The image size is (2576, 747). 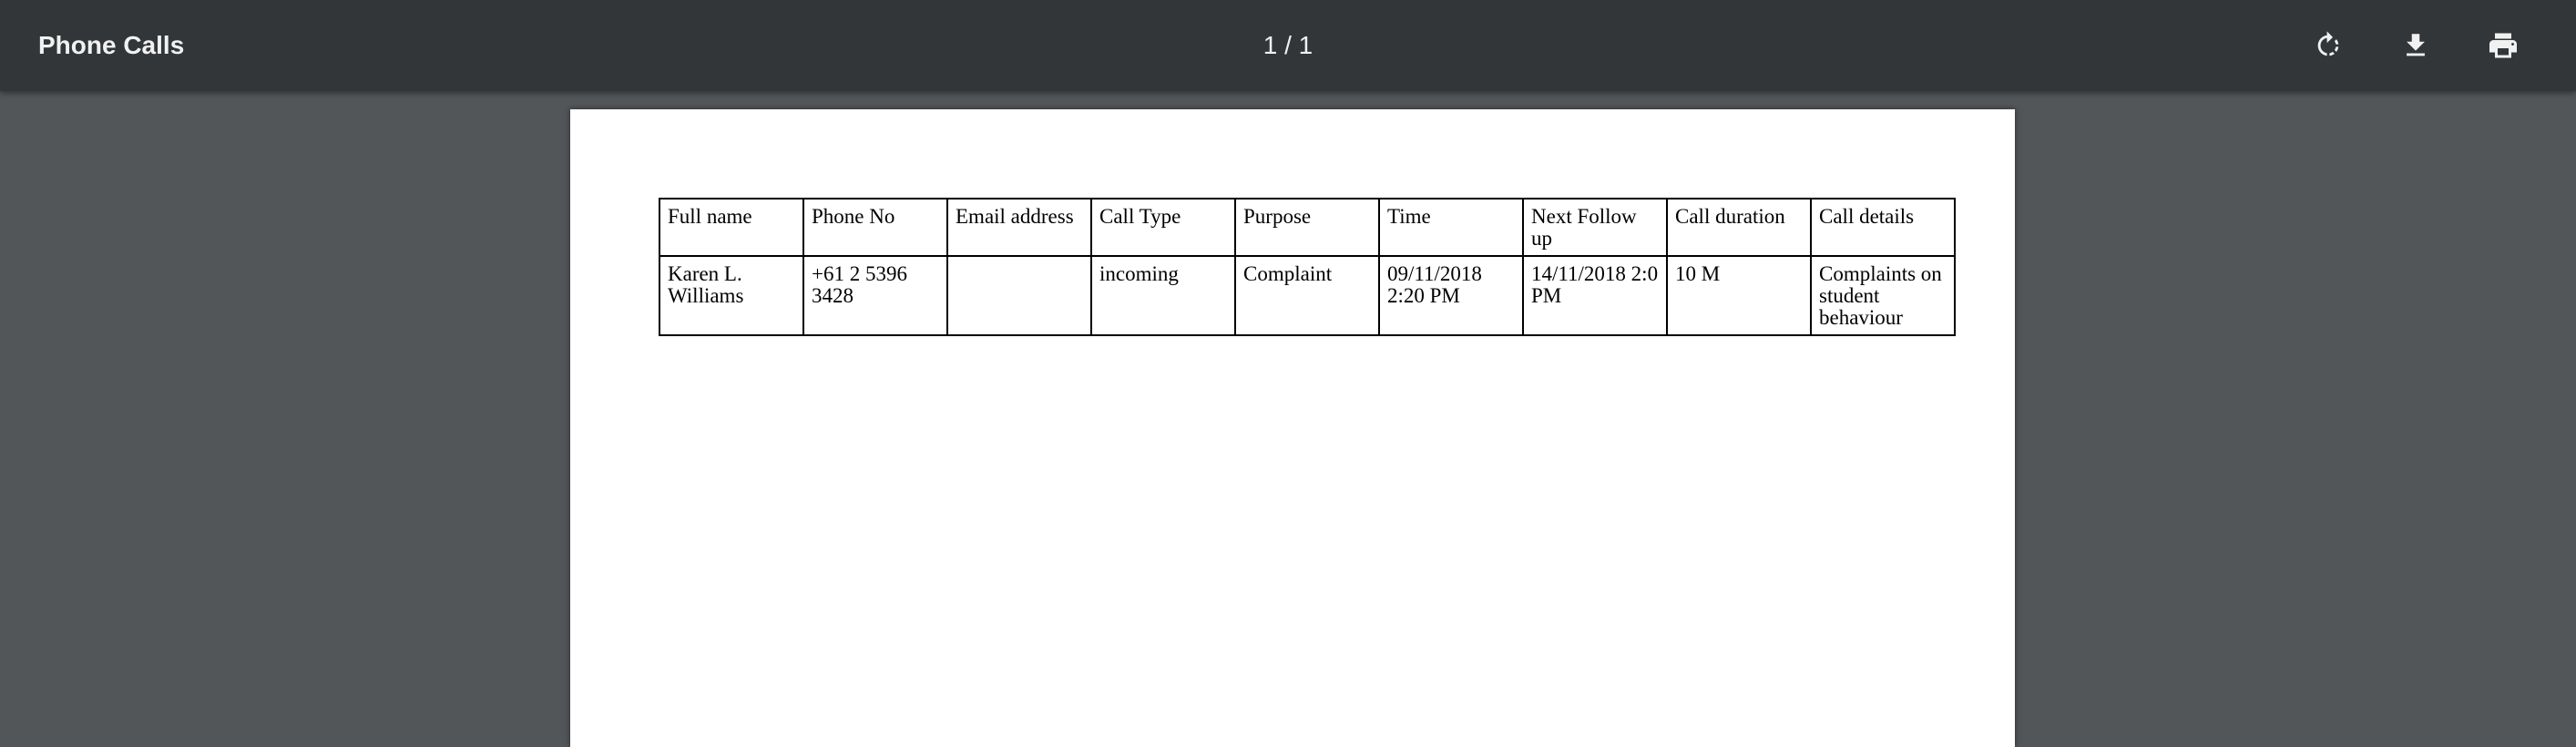 What do you see at coordinates (1739, 296) in the screenshot?
I see `cell-call-duration: 10 M` at bounding box center [1739, 296].